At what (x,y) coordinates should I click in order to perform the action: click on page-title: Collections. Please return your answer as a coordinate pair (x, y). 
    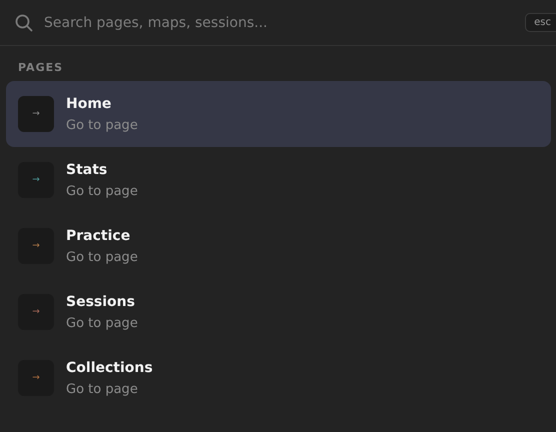
    Looking at the image, I should click on (109, 368).